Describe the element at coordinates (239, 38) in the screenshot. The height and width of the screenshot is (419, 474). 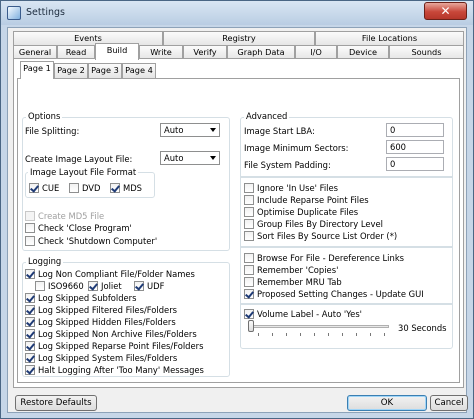
I see `tab-registry: Registry` at that location.